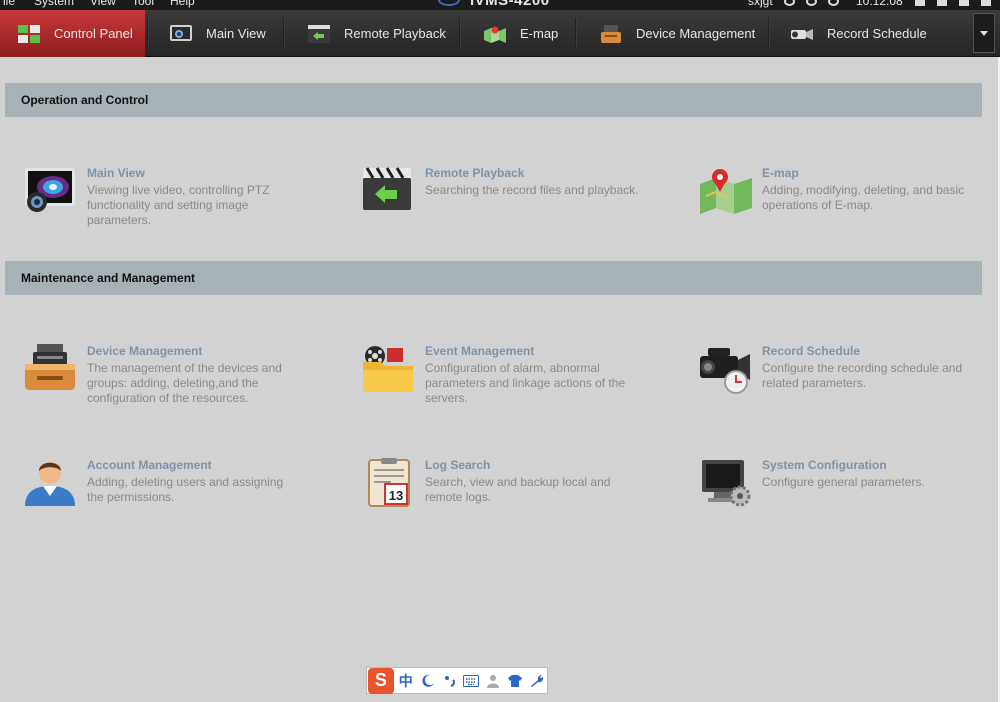 The image size is (1000, 702). What do you see at coordinates (428, 681) in the screenshot?
I see `moon-icon` at bounding box center [428, 681].